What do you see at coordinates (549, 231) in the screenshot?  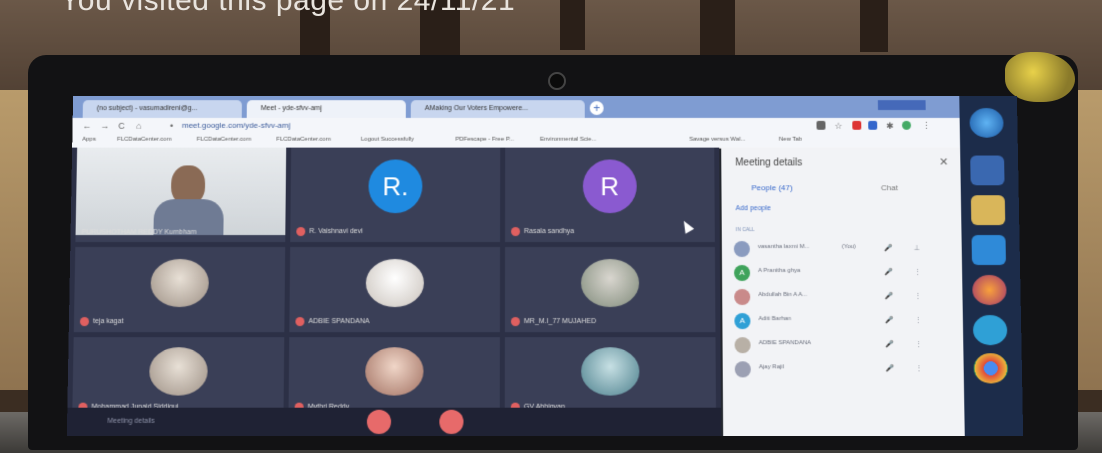 I see `participant-name: Rasala sandhya` at bounding box center [549, 231].